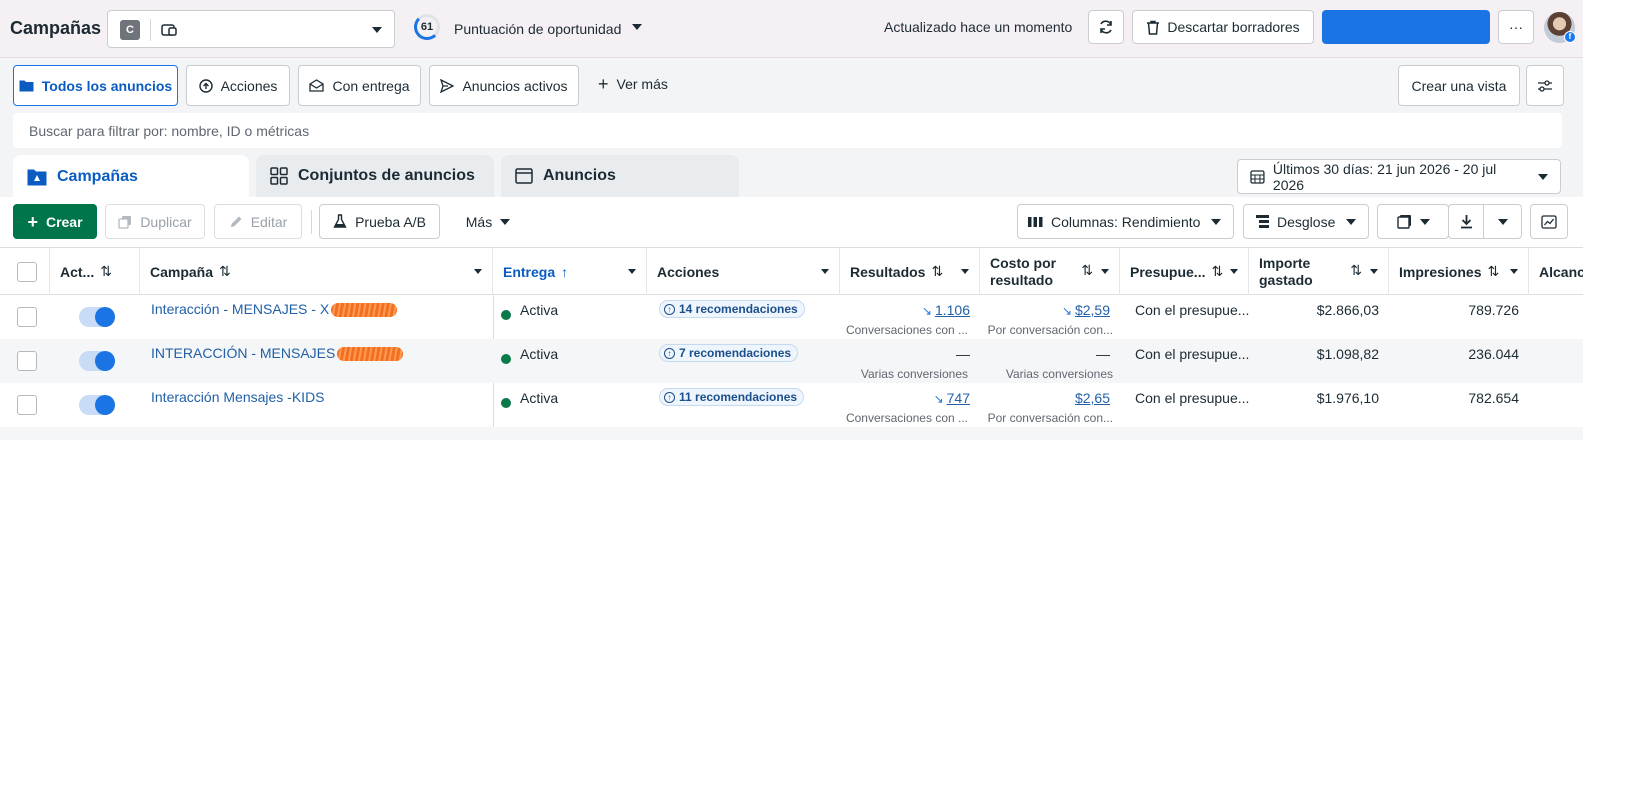 This screenshot has height=796, width=1647. What do you see at coordinates (1184, 271) in the screenshot?
I see `col-budget: Presupue... ⇅` at bounding box center [1184, 271].